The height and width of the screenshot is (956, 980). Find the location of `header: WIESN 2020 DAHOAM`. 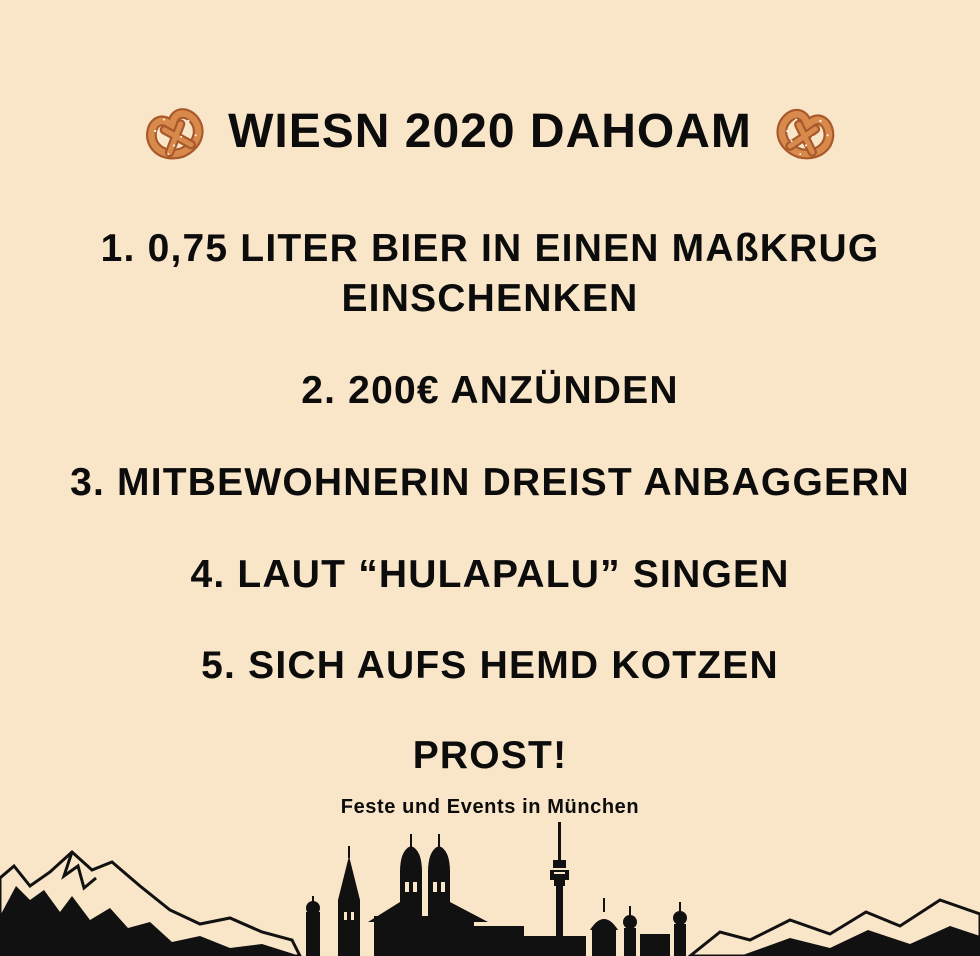

header: WIESN 2020 DAHOAM is located at coordinates (490, 131).